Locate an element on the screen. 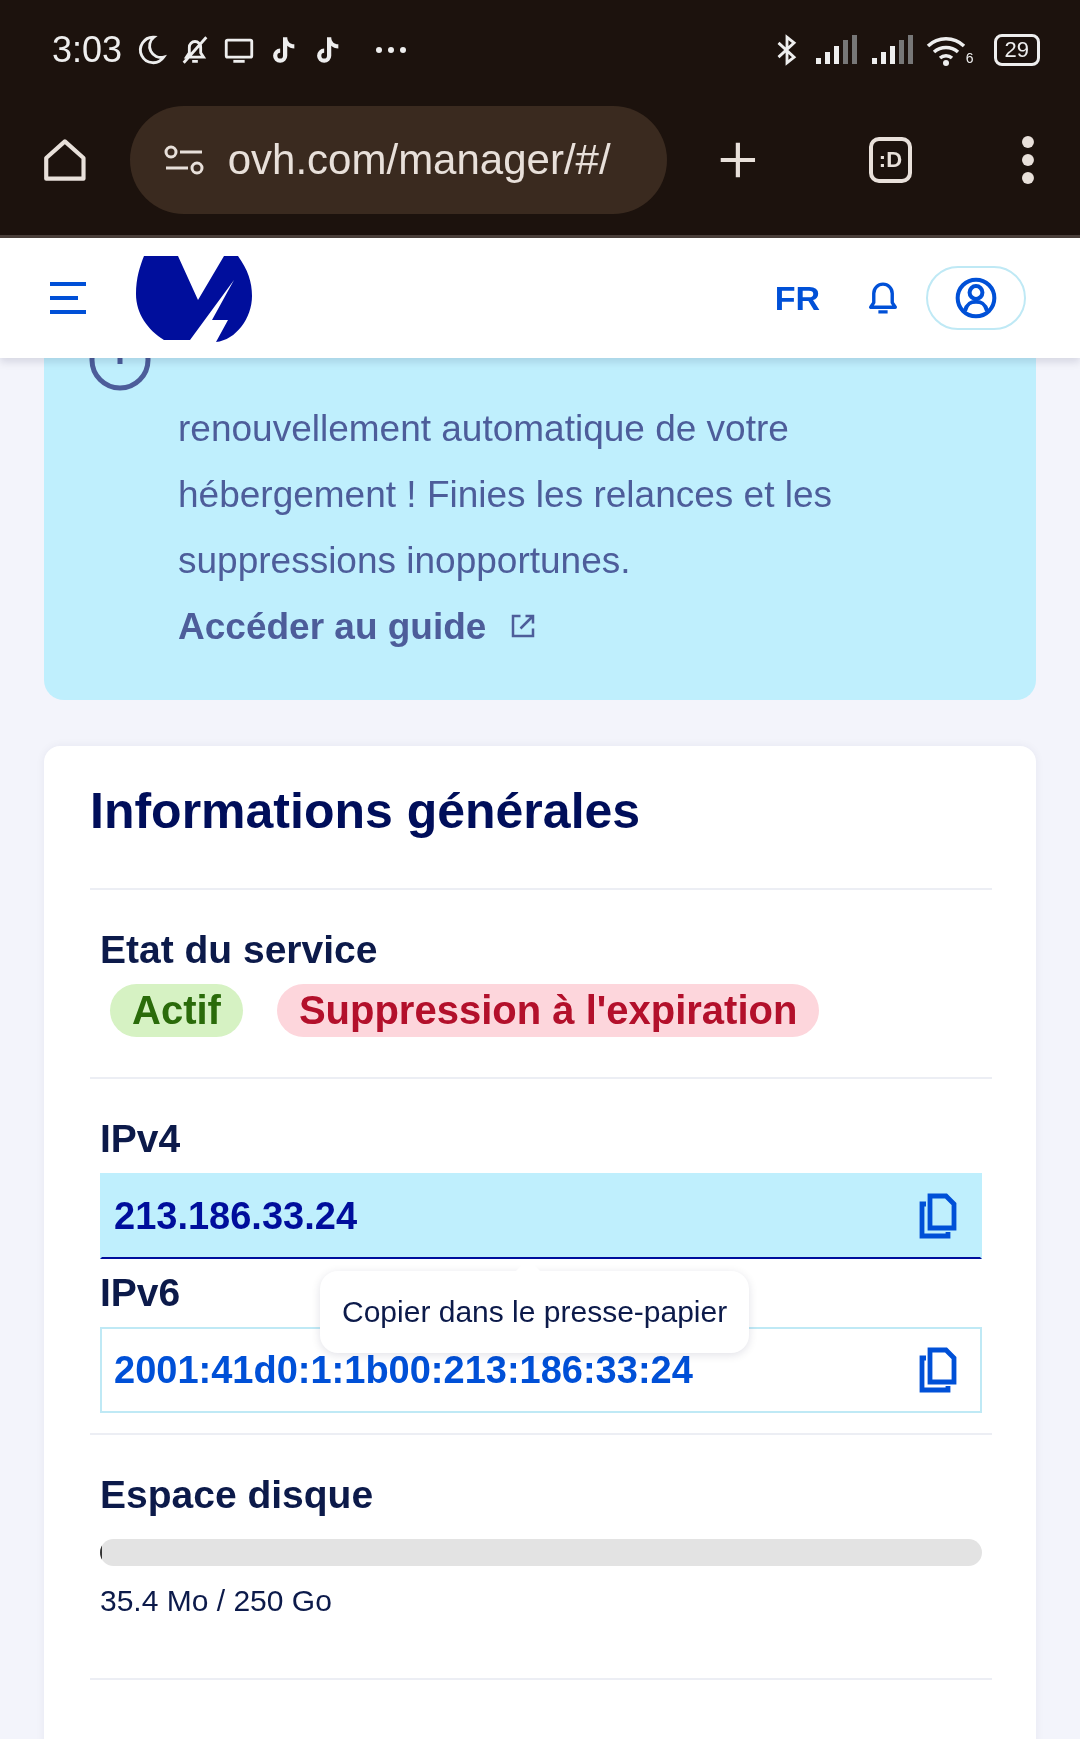 The image size is (1080, 1739). ip-field: 2001:41d0:1:1b00:213:186:33:24 is located at coordinates (541, 1370).